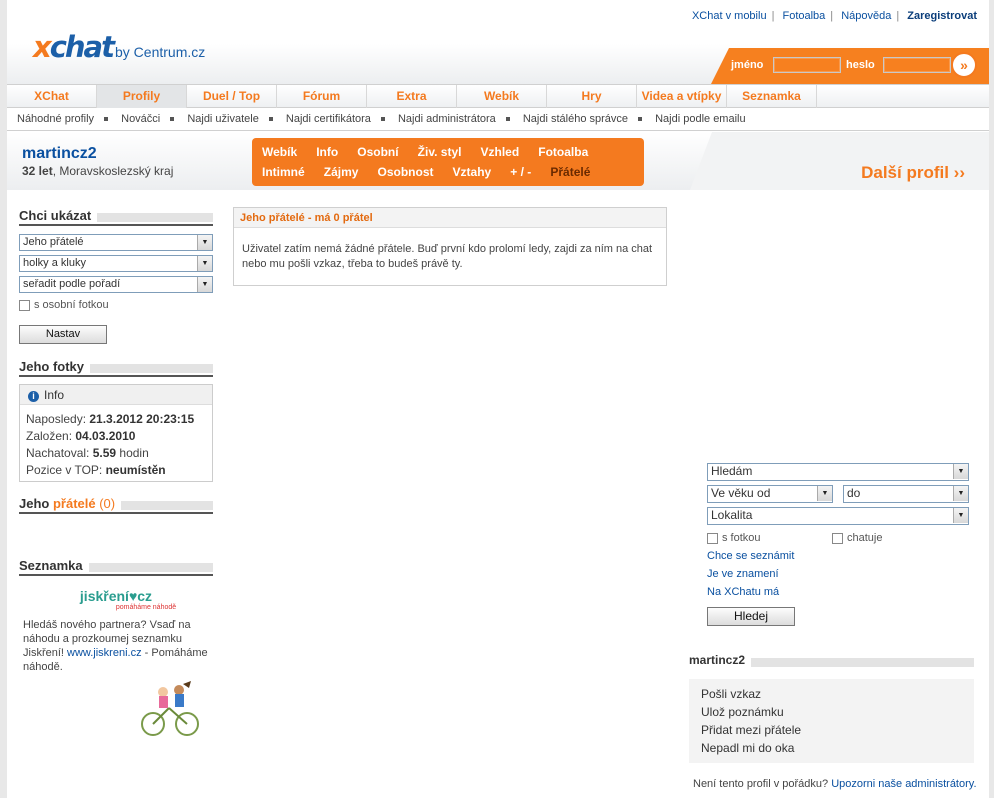  Describe the element at coordinates (96, 470) in the screenshot. I see `top-position: Pozice v TOP: neumístěn` at that location.